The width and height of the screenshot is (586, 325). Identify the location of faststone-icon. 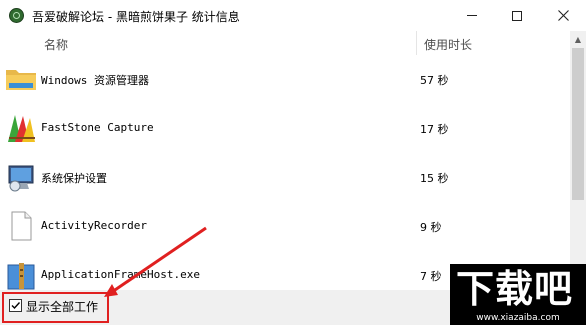
(21, 128).